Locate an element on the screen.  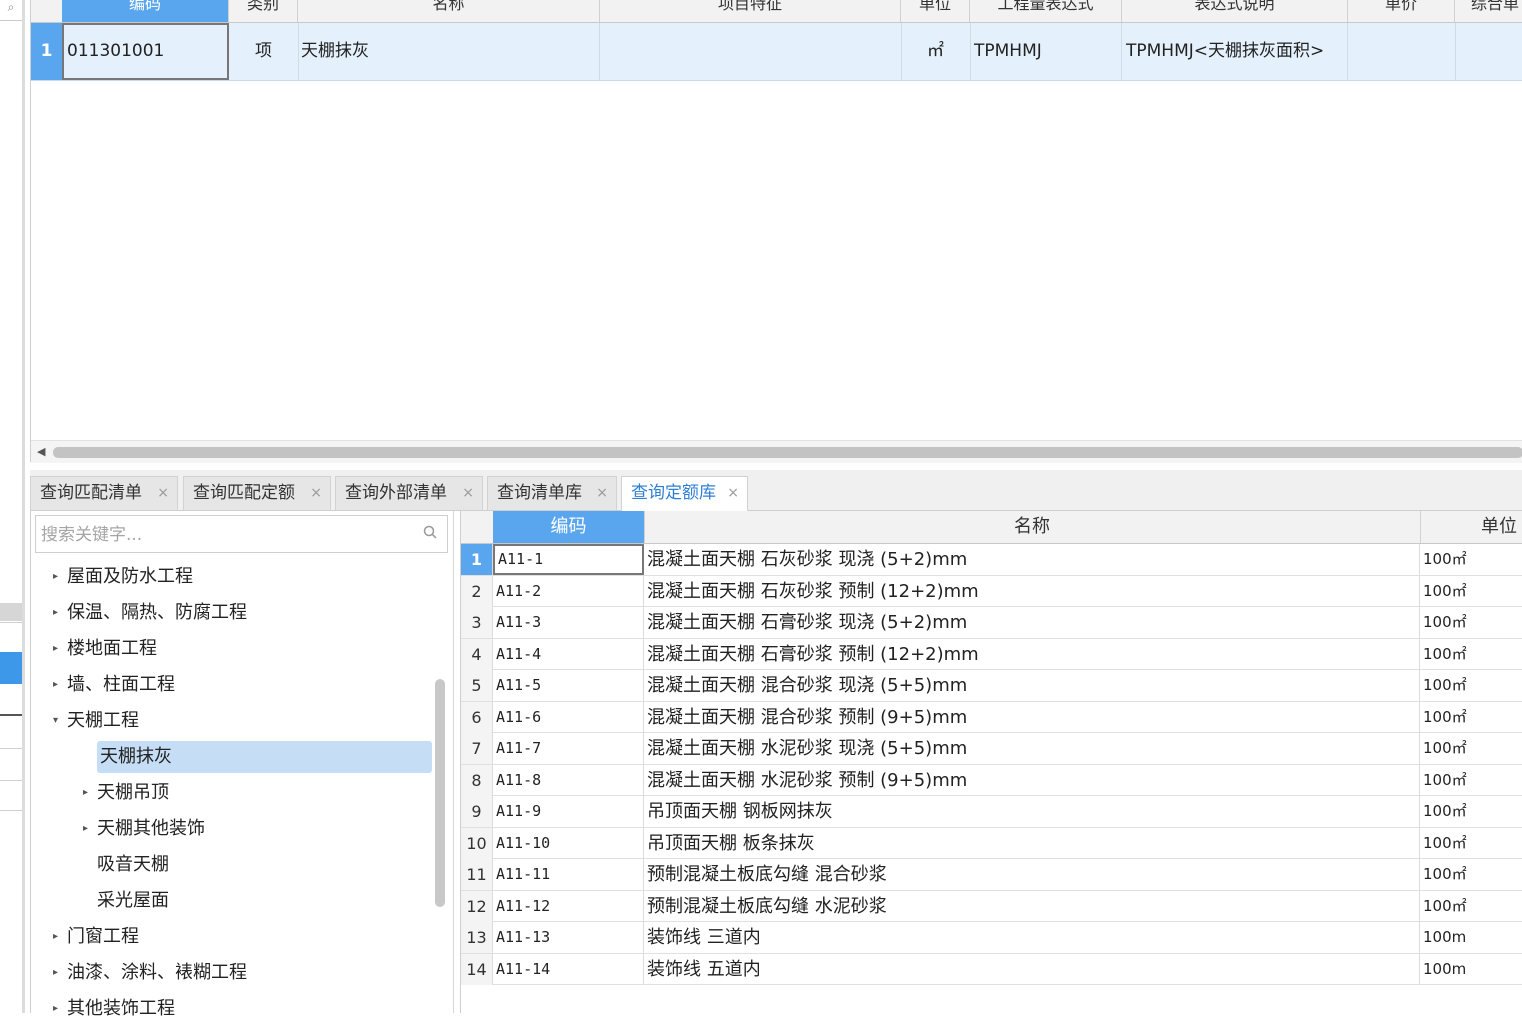
tree-item: 采光屋面 is located at coordinates (126, 901).